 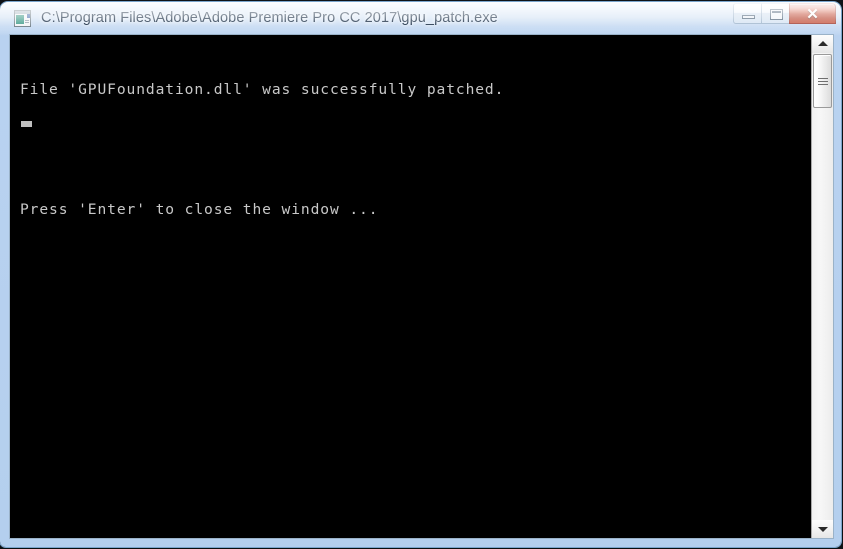 What do you see at coordinates (747, 13) in the screenshot?
I see `minimize-button` at bounding box center [747, 13].